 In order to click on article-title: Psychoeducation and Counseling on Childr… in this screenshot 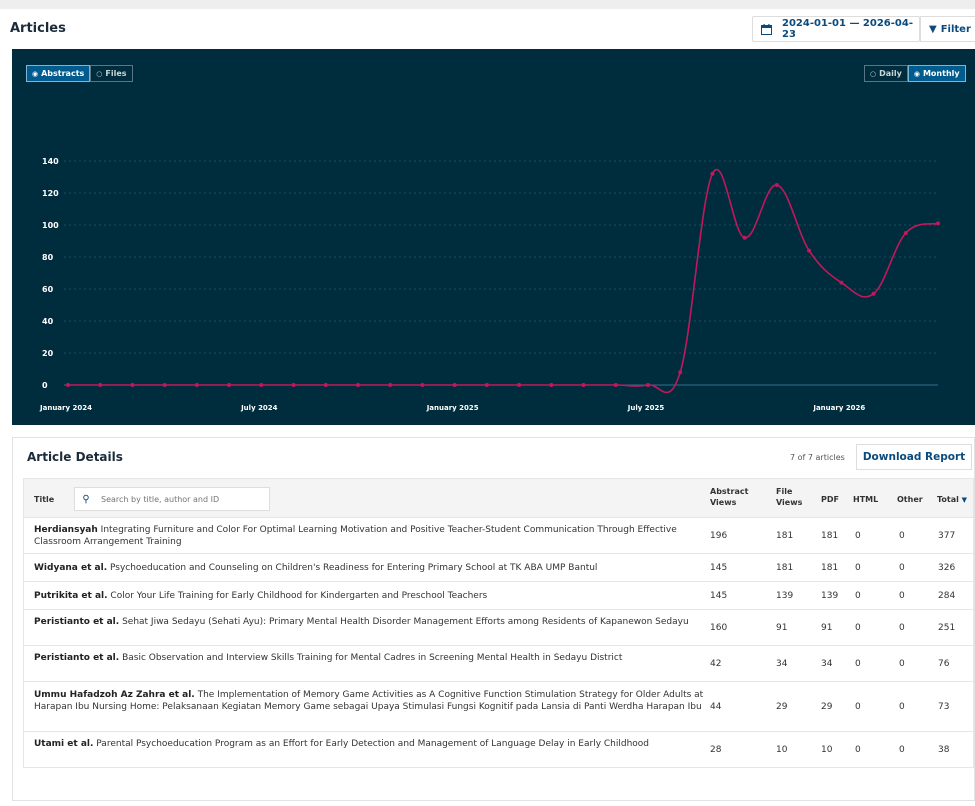, I will do `click(354, 568)`.